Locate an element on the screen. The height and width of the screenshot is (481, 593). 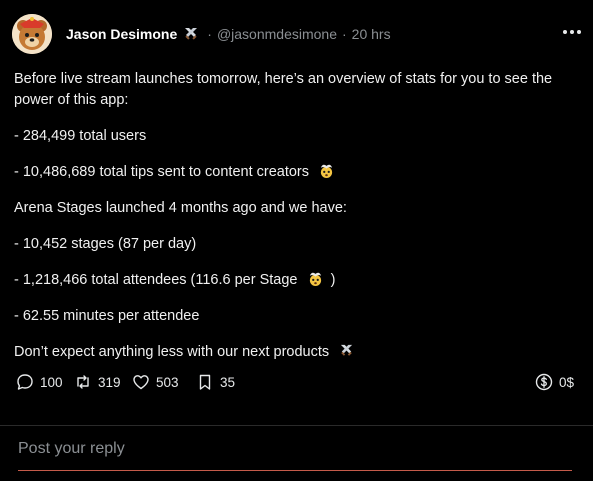
post-actions: 100 319 503 35 0$ is located at coordinates (296, 384).